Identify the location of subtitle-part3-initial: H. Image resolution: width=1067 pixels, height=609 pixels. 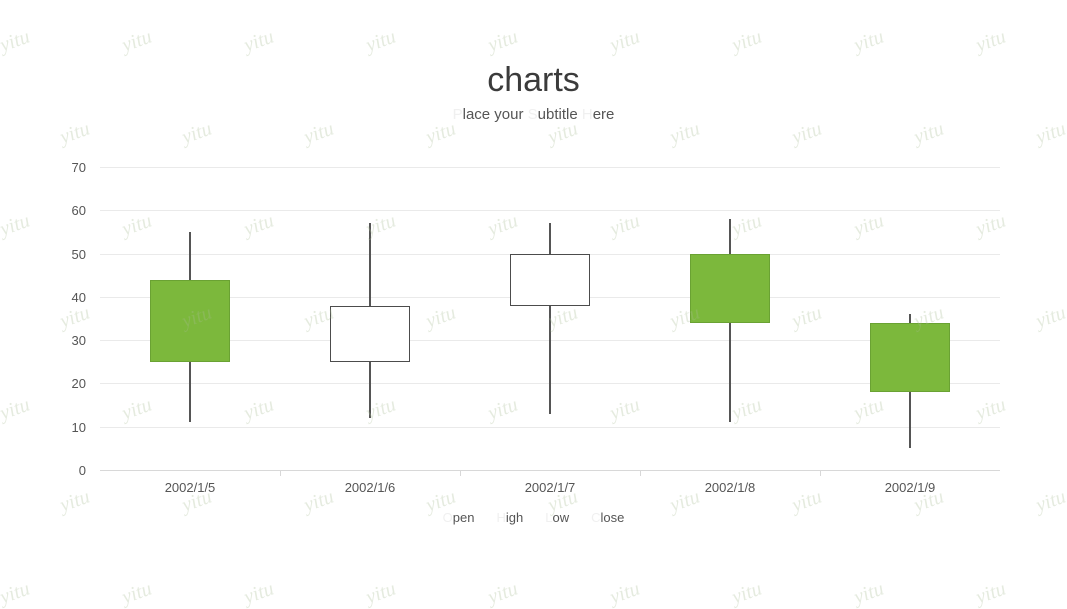
(587, 114).